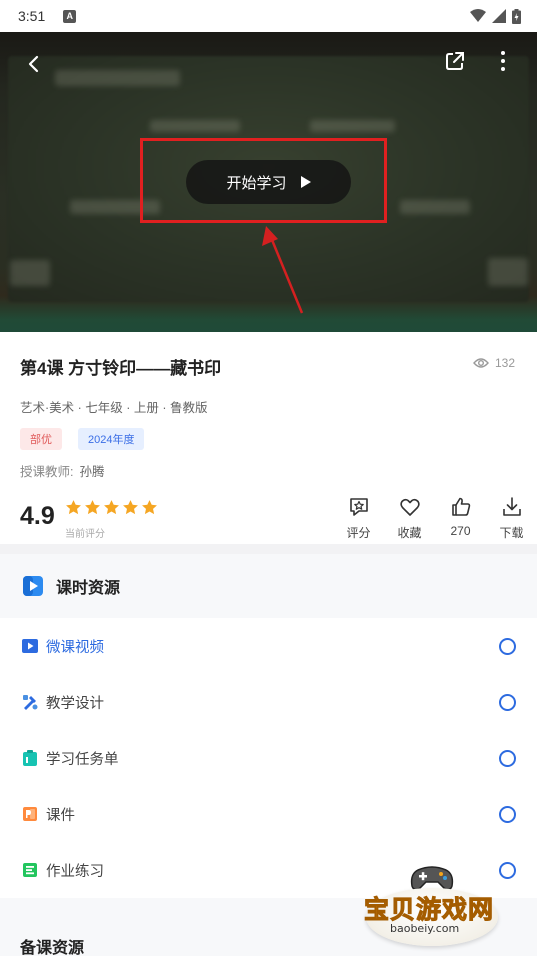 This screenshot has width=537, height=956. Describe the element at coordinates (121, 368) in the screenshot. I see `lesson-title: 第4课 方寸铃印——藏书印` at that location.